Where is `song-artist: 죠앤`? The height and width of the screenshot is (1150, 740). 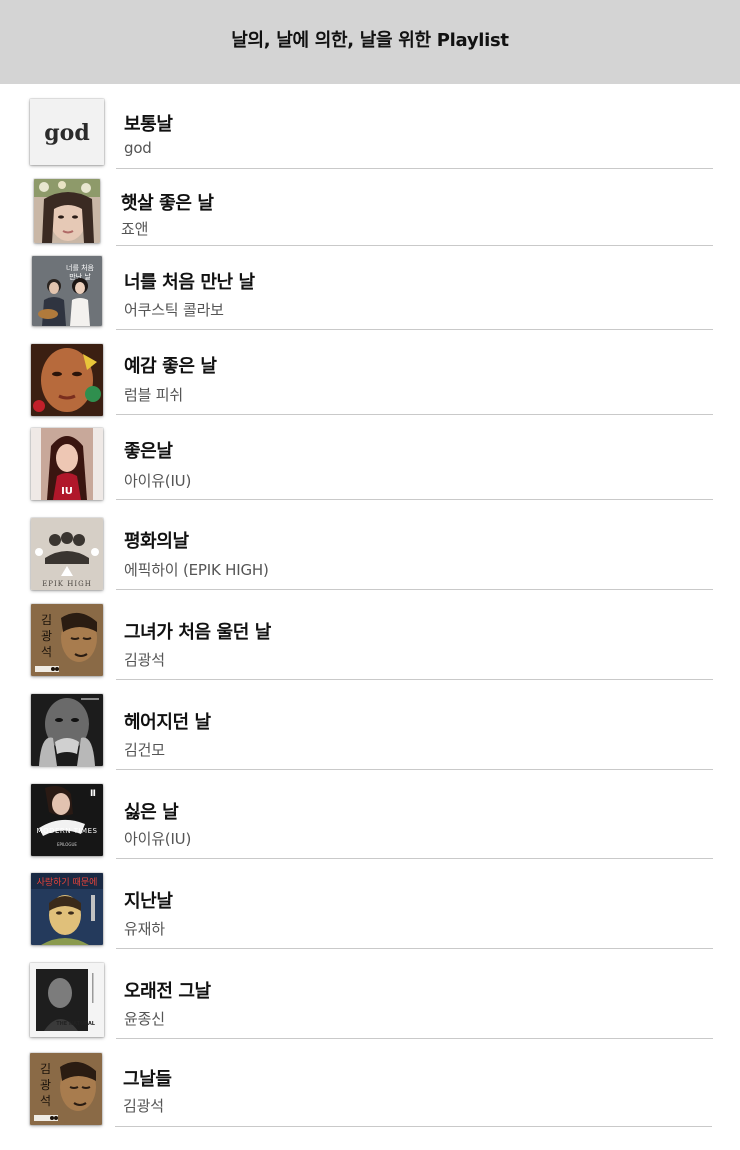
song-artist: 죠앤 is located at coordinates (135, 229).